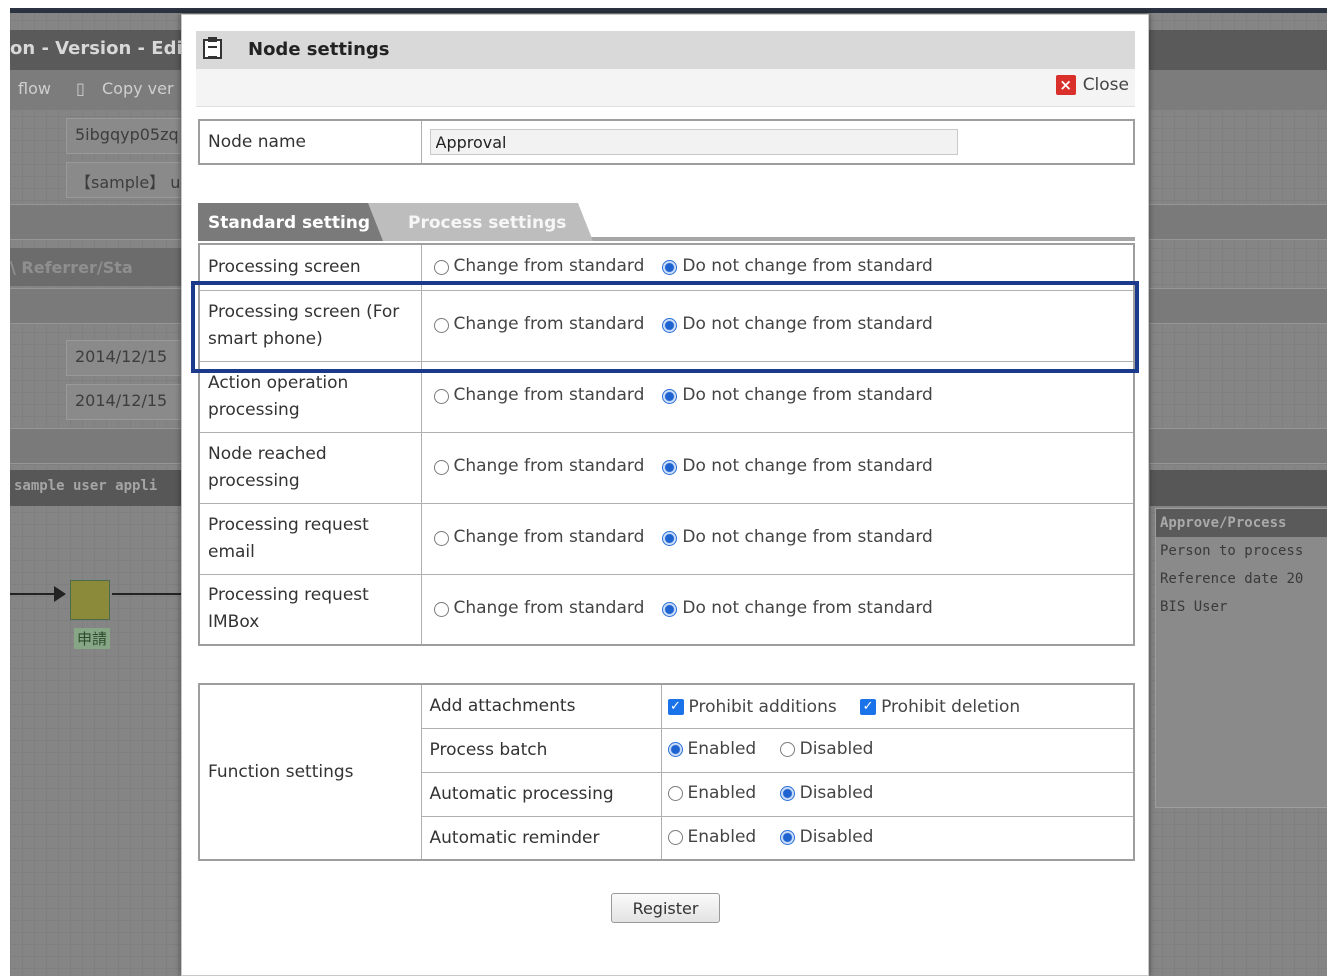 The height and width of the screenshot is (976, 1327). I want to click on automatic-reminder-enabled-radio: Enabled, so click(712, 836).